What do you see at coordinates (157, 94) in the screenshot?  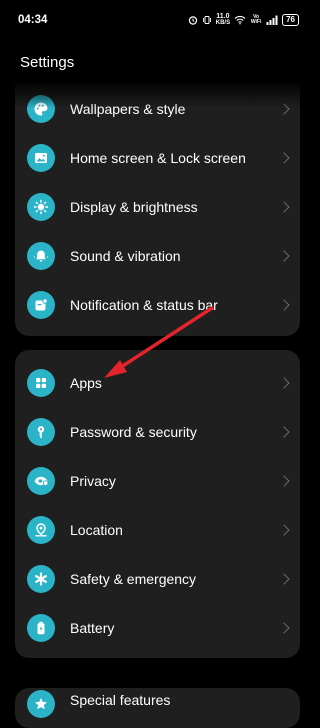 I see `scroll-fade` at bounding box center [157, 94].